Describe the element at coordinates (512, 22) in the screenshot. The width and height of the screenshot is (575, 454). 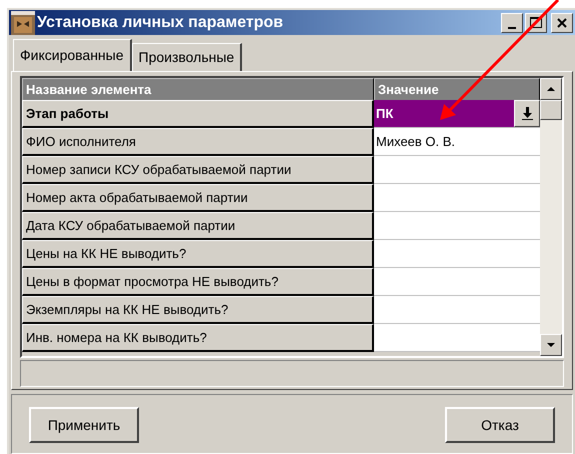
I see `minimize-button` at that location.